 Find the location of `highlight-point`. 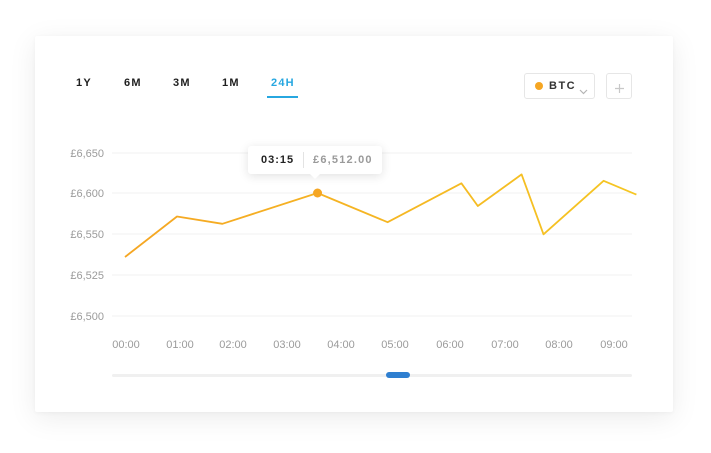

highlight-point is located at coordinates (318, 193).